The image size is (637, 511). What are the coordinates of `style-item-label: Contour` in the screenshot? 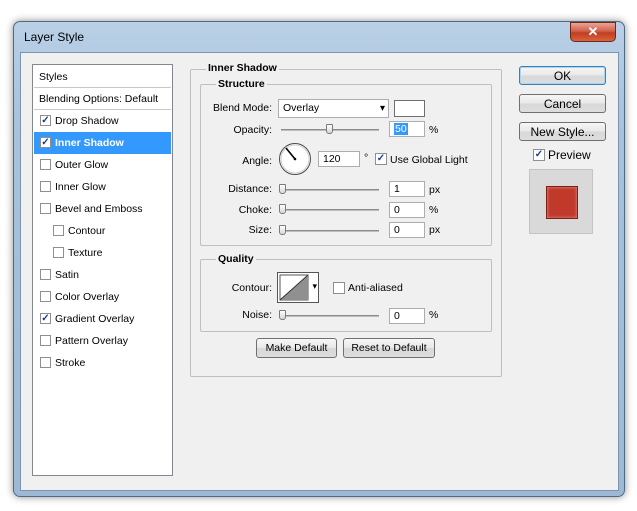 It's located at (87, 231).